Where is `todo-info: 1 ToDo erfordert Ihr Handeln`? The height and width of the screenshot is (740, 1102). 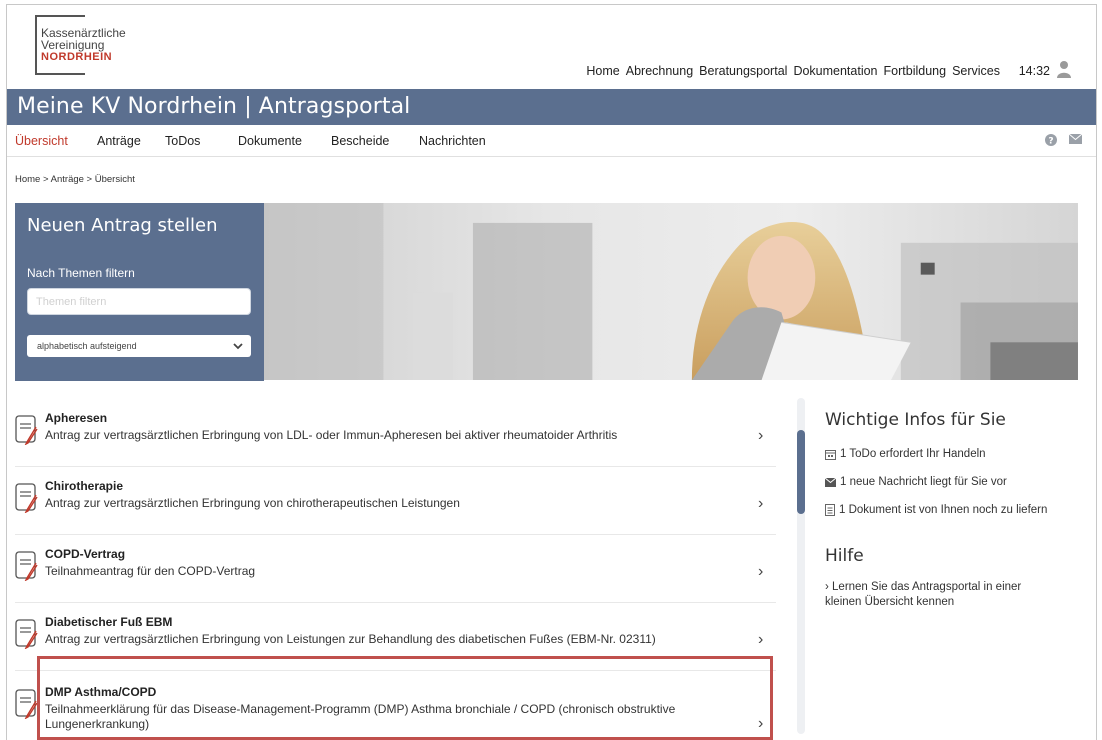
todo-info: 1 ToDo erfordert Ihr Handeln is located at coordinates (960, 454).